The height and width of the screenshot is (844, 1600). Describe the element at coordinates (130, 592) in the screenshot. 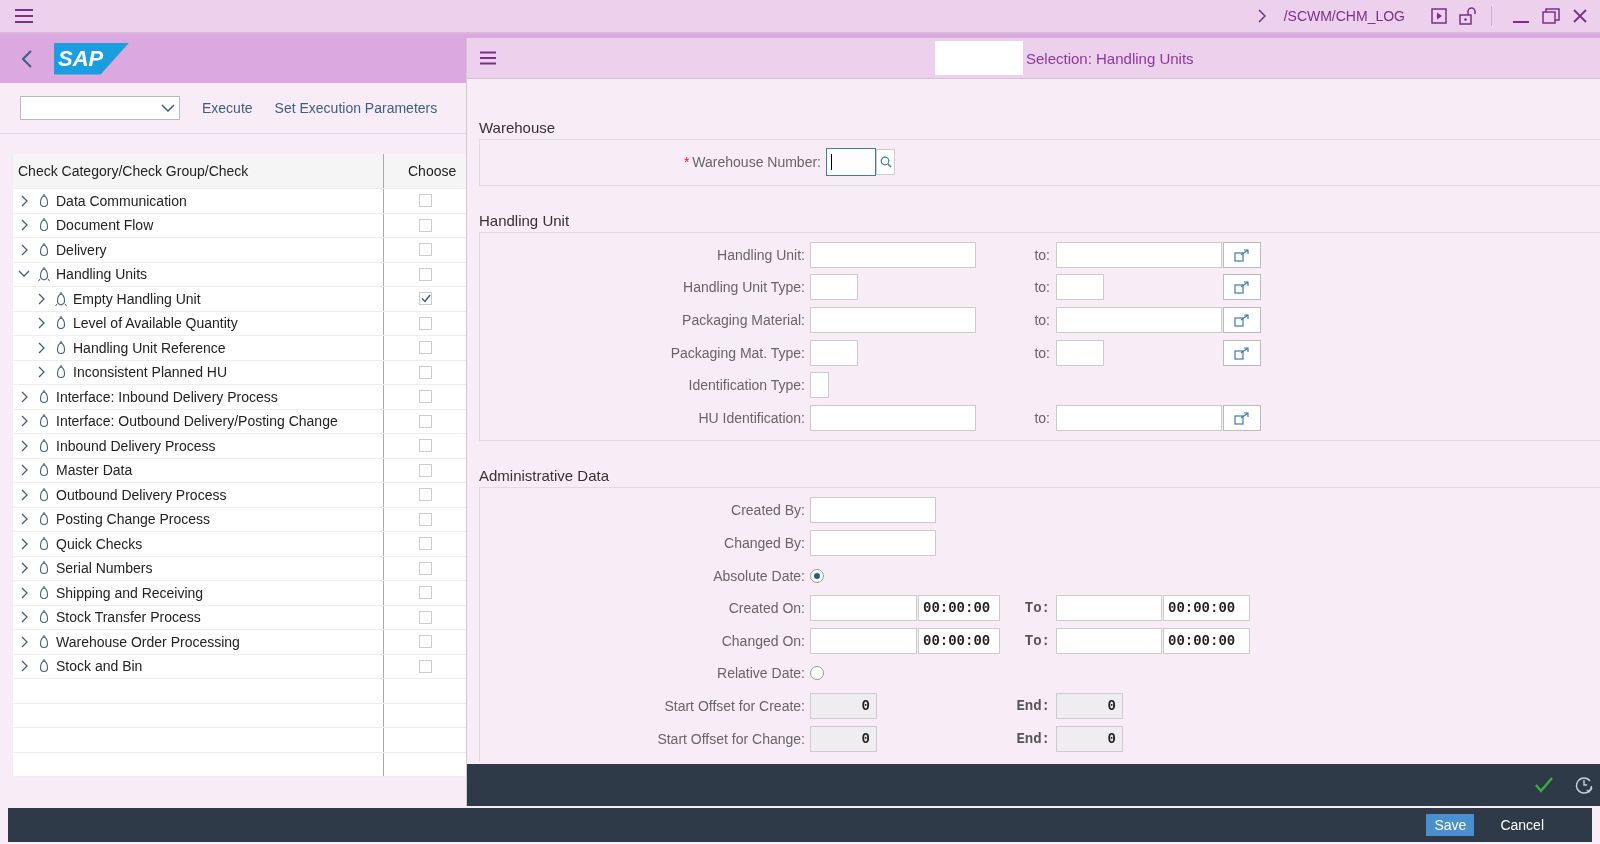

I see `tree-item: Shipping and Receiving` at that location.